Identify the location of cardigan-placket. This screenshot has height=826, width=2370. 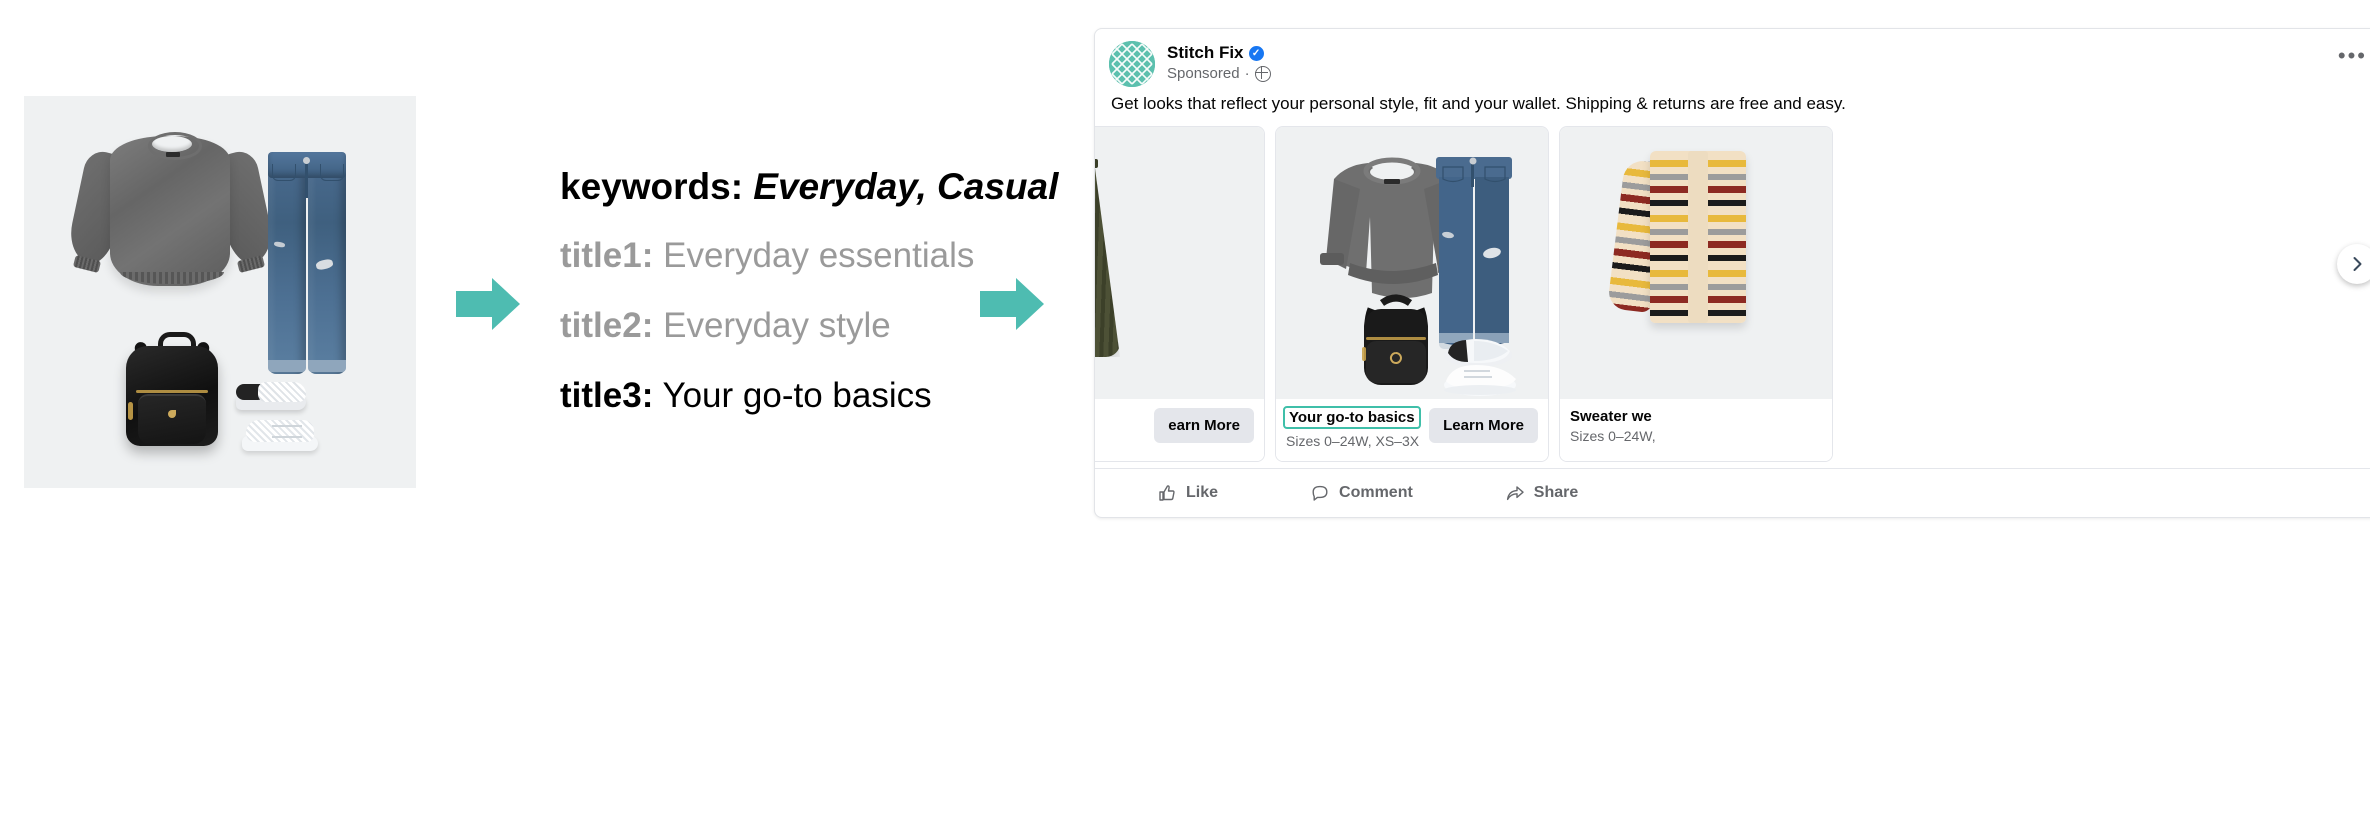
(1698, 236).